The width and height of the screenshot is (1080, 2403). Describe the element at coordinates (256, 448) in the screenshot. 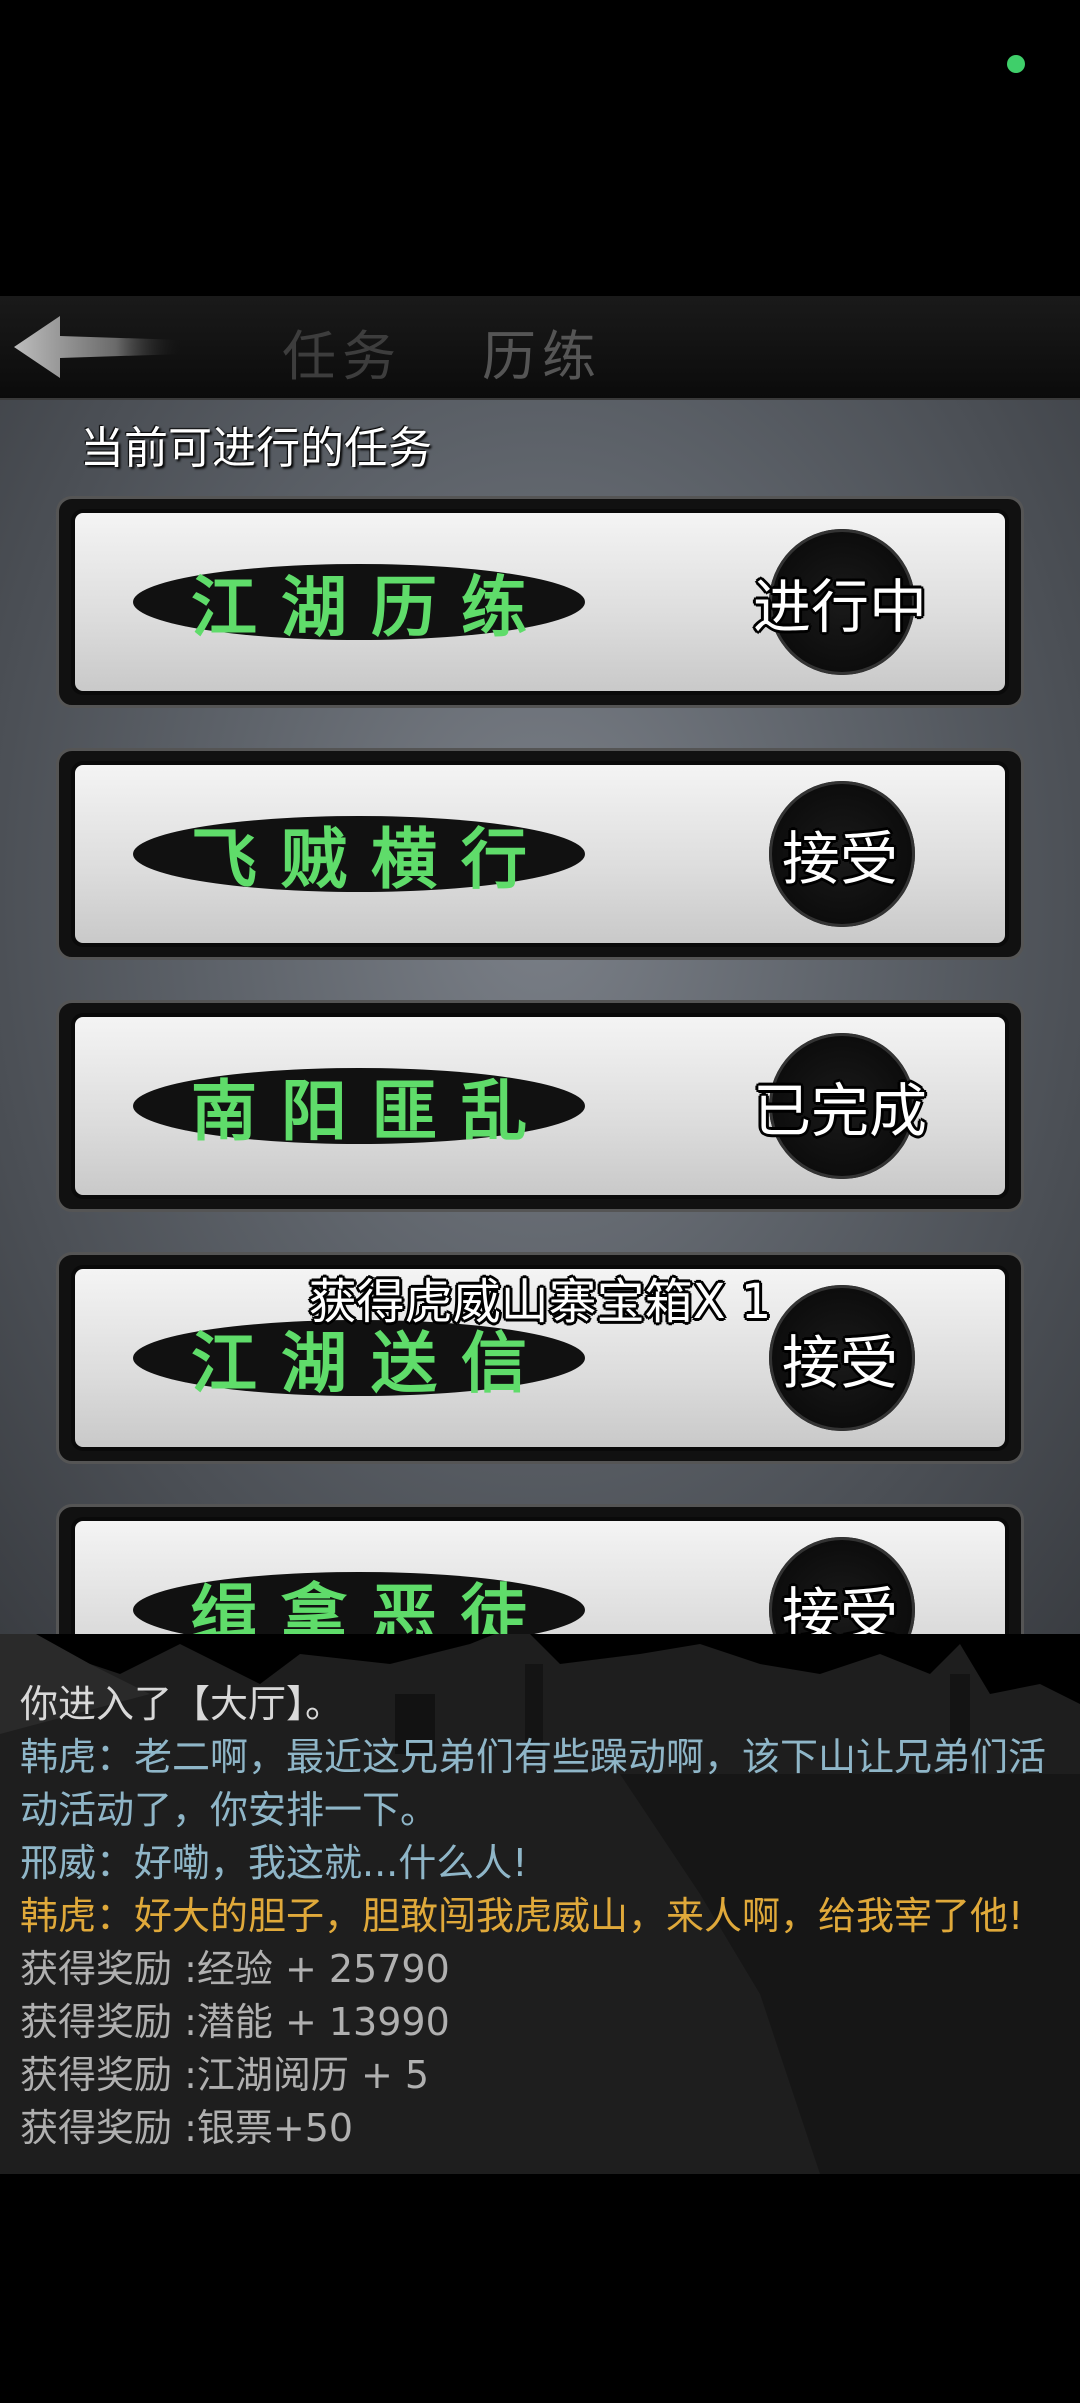

I see `section-title: 当前可进行的任务` at that location.